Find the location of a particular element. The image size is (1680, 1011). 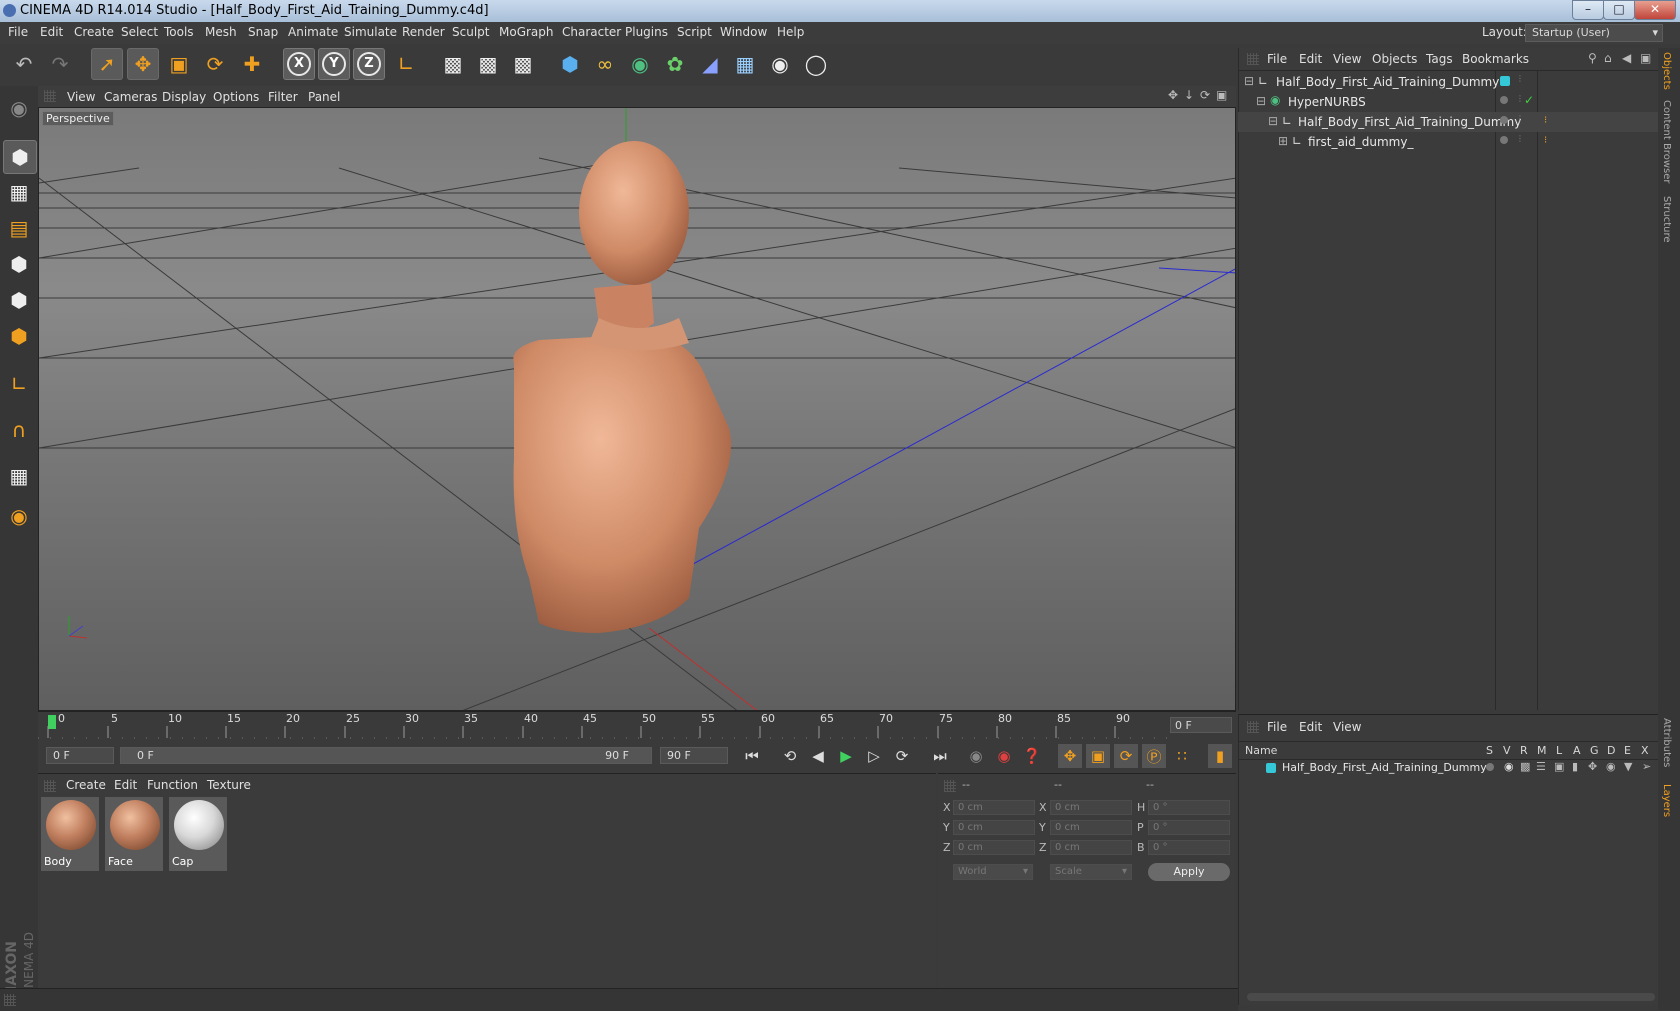

objects-menu-objects: Objects is located at coordinates (1394, 59).